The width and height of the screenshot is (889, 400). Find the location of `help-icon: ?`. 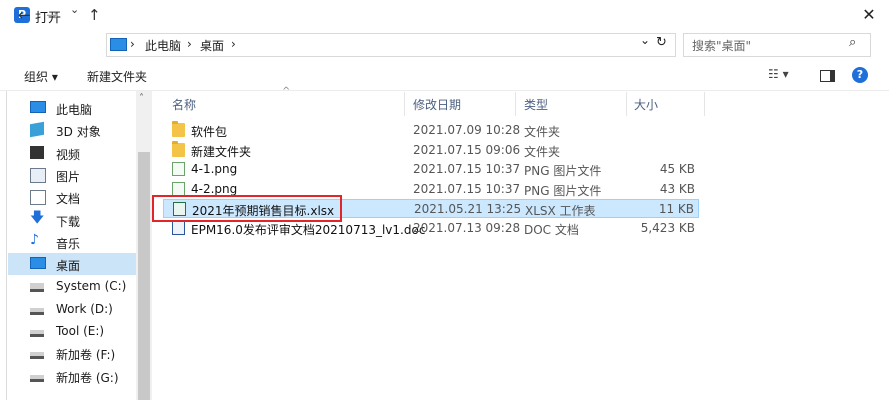

help-icon: ? is located at coordinates (860, 75).